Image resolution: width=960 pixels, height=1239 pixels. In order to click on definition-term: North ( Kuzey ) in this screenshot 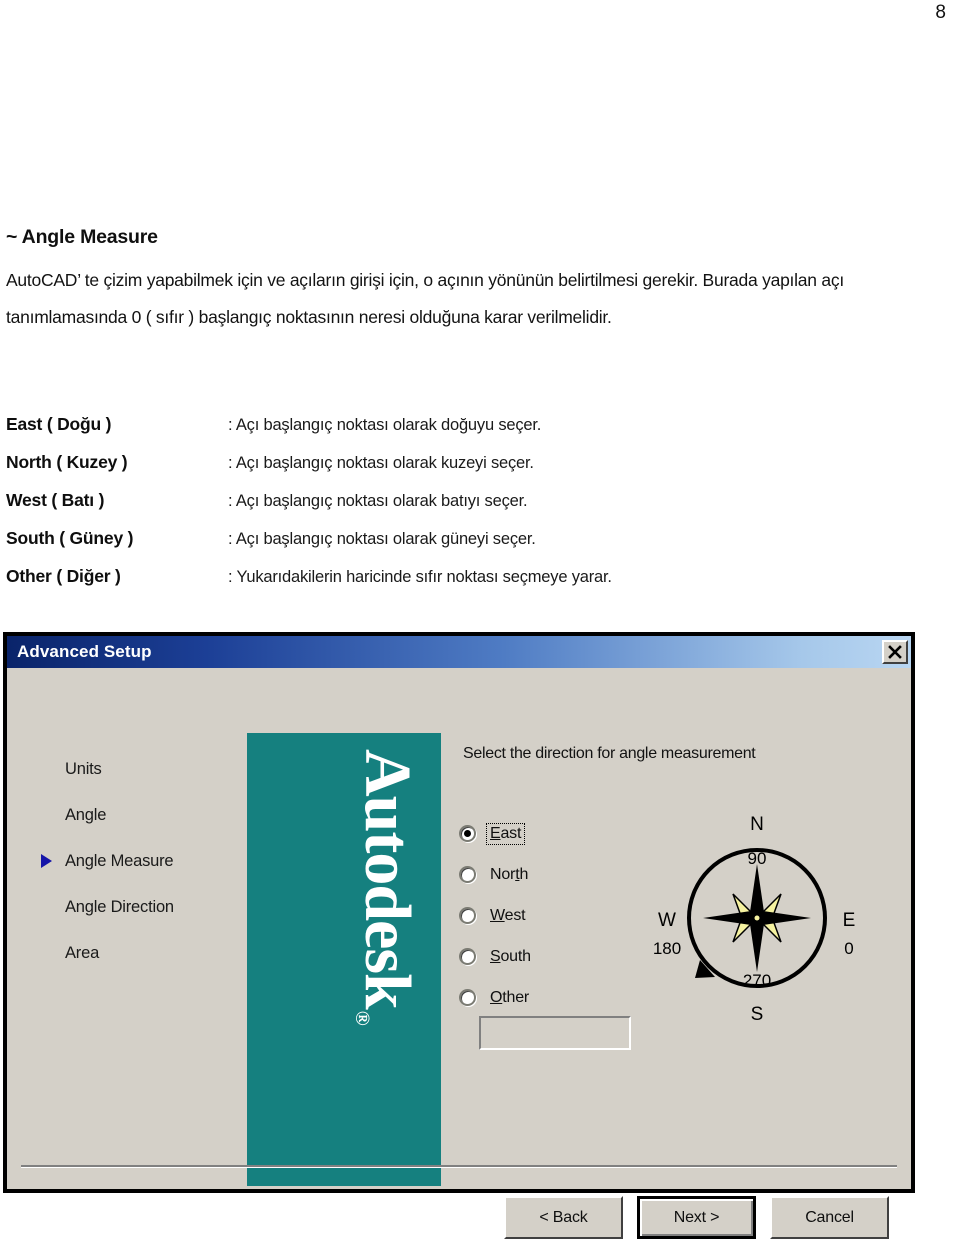, I will do `click(67, 462)`.